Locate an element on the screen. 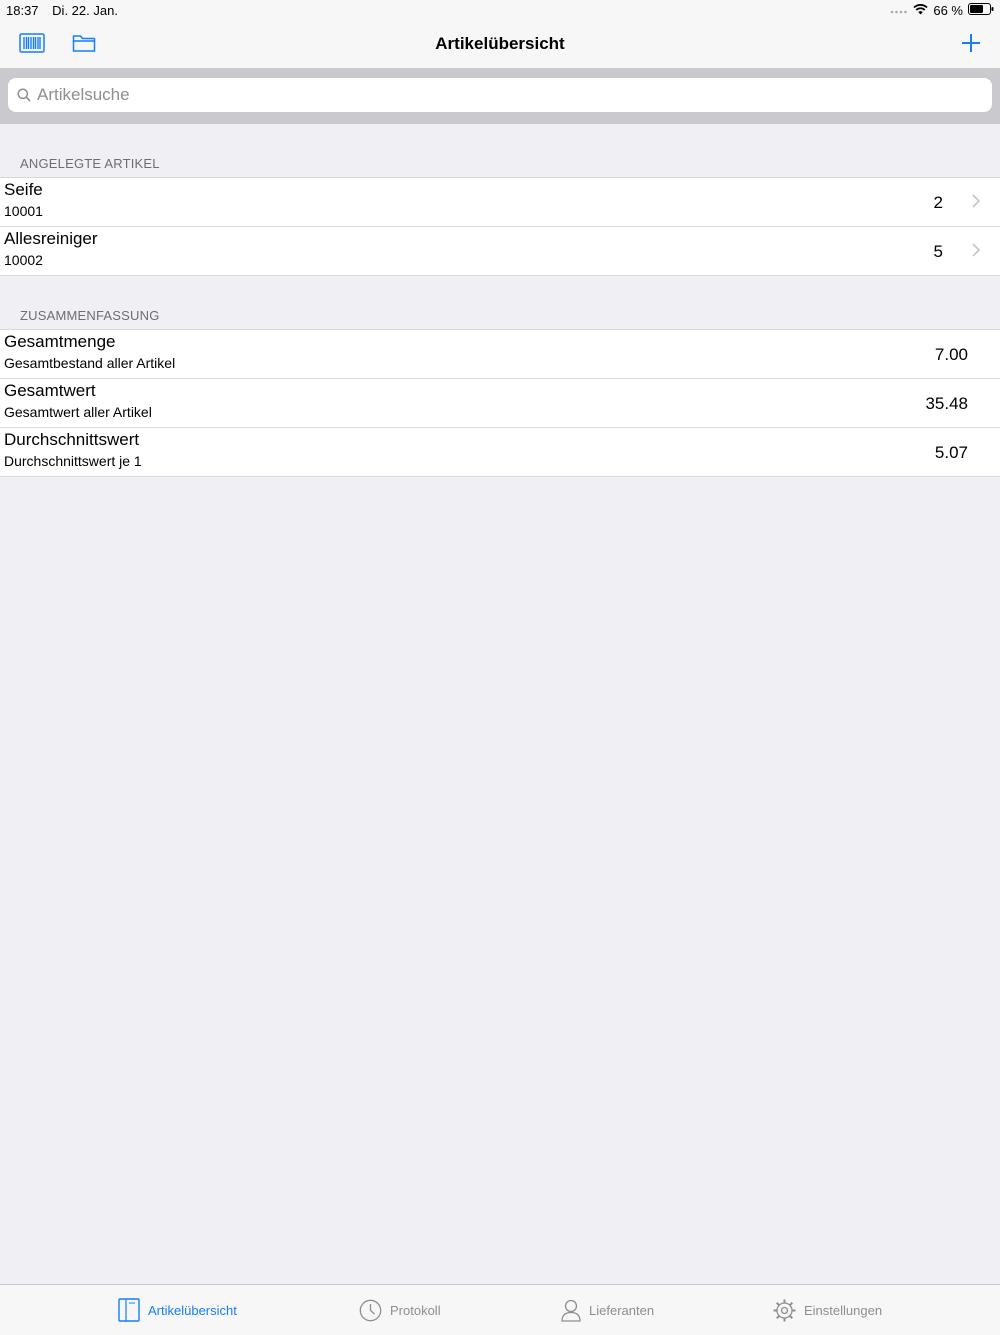 The image size is (1000, 1335). tab-label: Einstellungen is located at coordinates (843, 1310).